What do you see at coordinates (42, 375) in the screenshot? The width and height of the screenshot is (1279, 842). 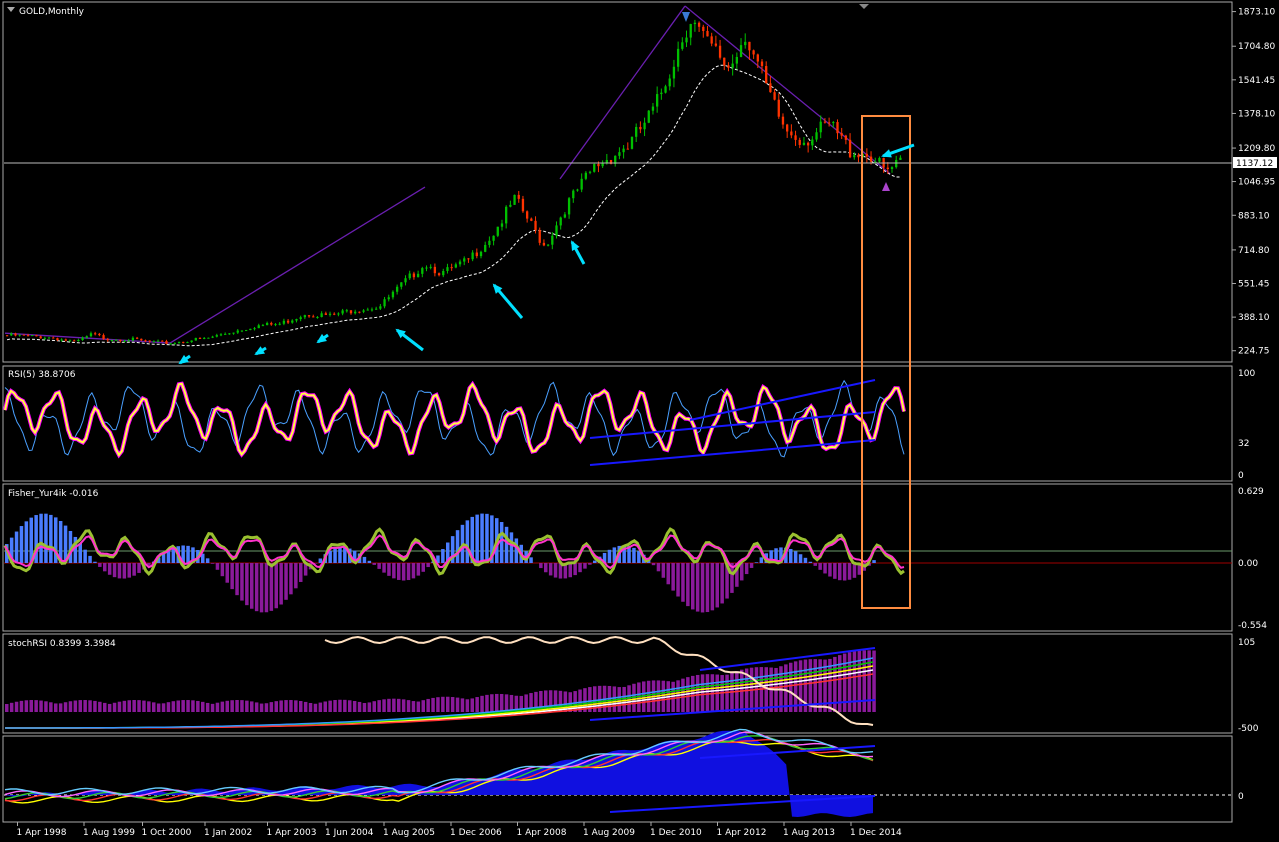 I see `rsi-label: RSI(5) 38.8706` at bounding box center [42, 375].